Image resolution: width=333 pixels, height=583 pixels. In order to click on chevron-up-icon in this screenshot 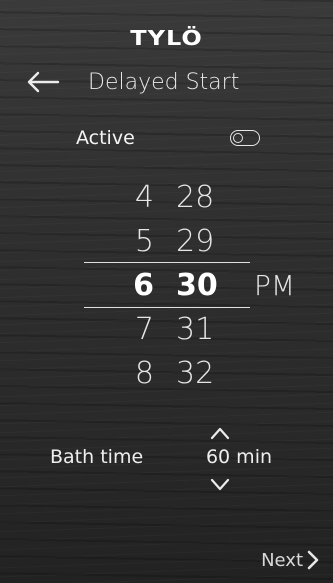, I will do `click(220, 433)`.